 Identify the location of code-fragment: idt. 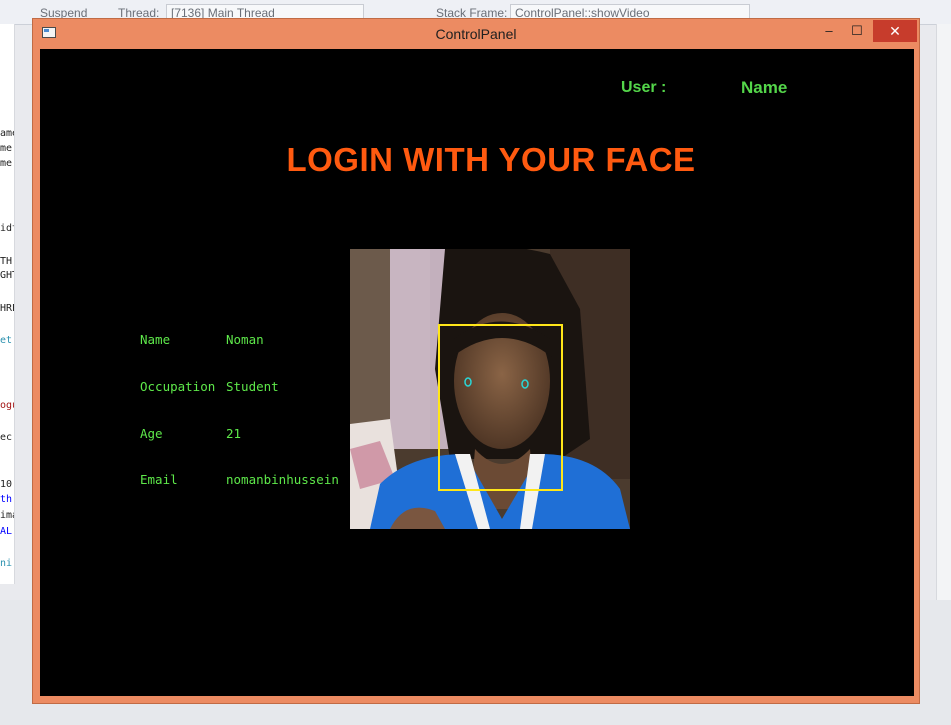
(7, 228).